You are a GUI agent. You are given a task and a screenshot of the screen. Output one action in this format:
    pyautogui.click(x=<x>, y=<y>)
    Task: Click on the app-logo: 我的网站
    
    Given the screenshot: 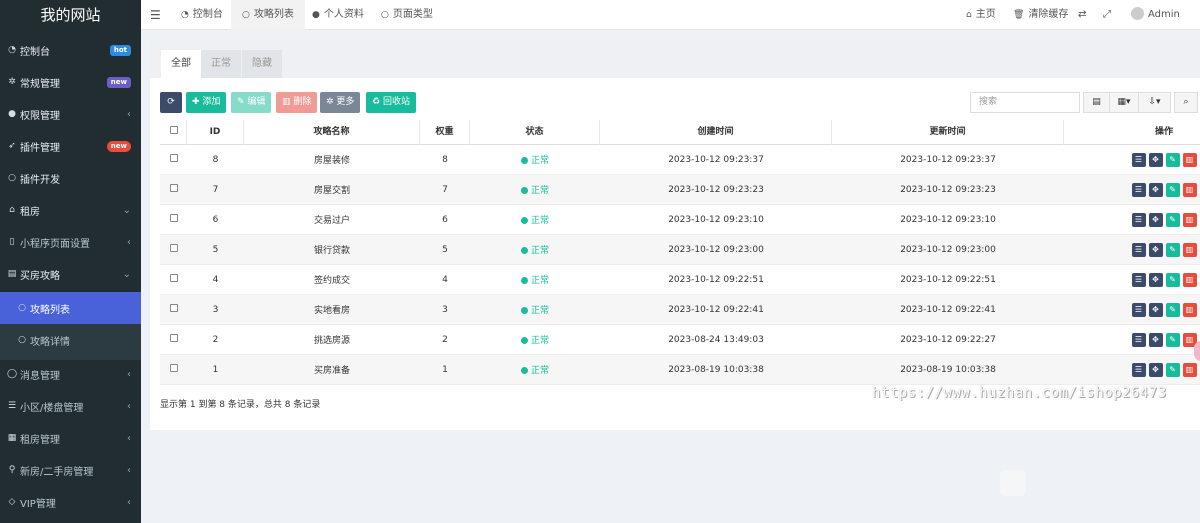 What is the action you would take?
    pyautogui.click(x=70, y=15)
    